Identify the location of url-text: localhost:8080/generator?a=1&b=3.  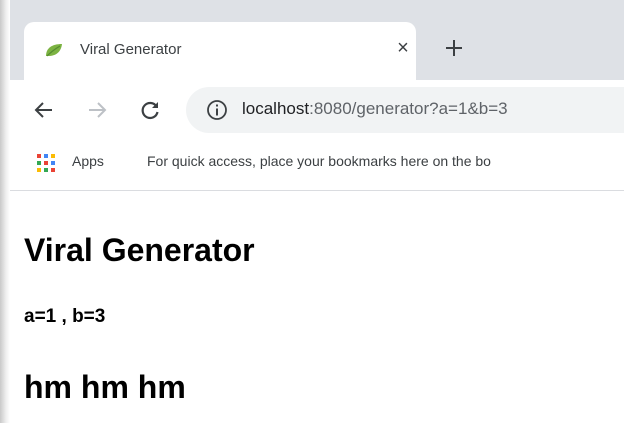
(375, 109).